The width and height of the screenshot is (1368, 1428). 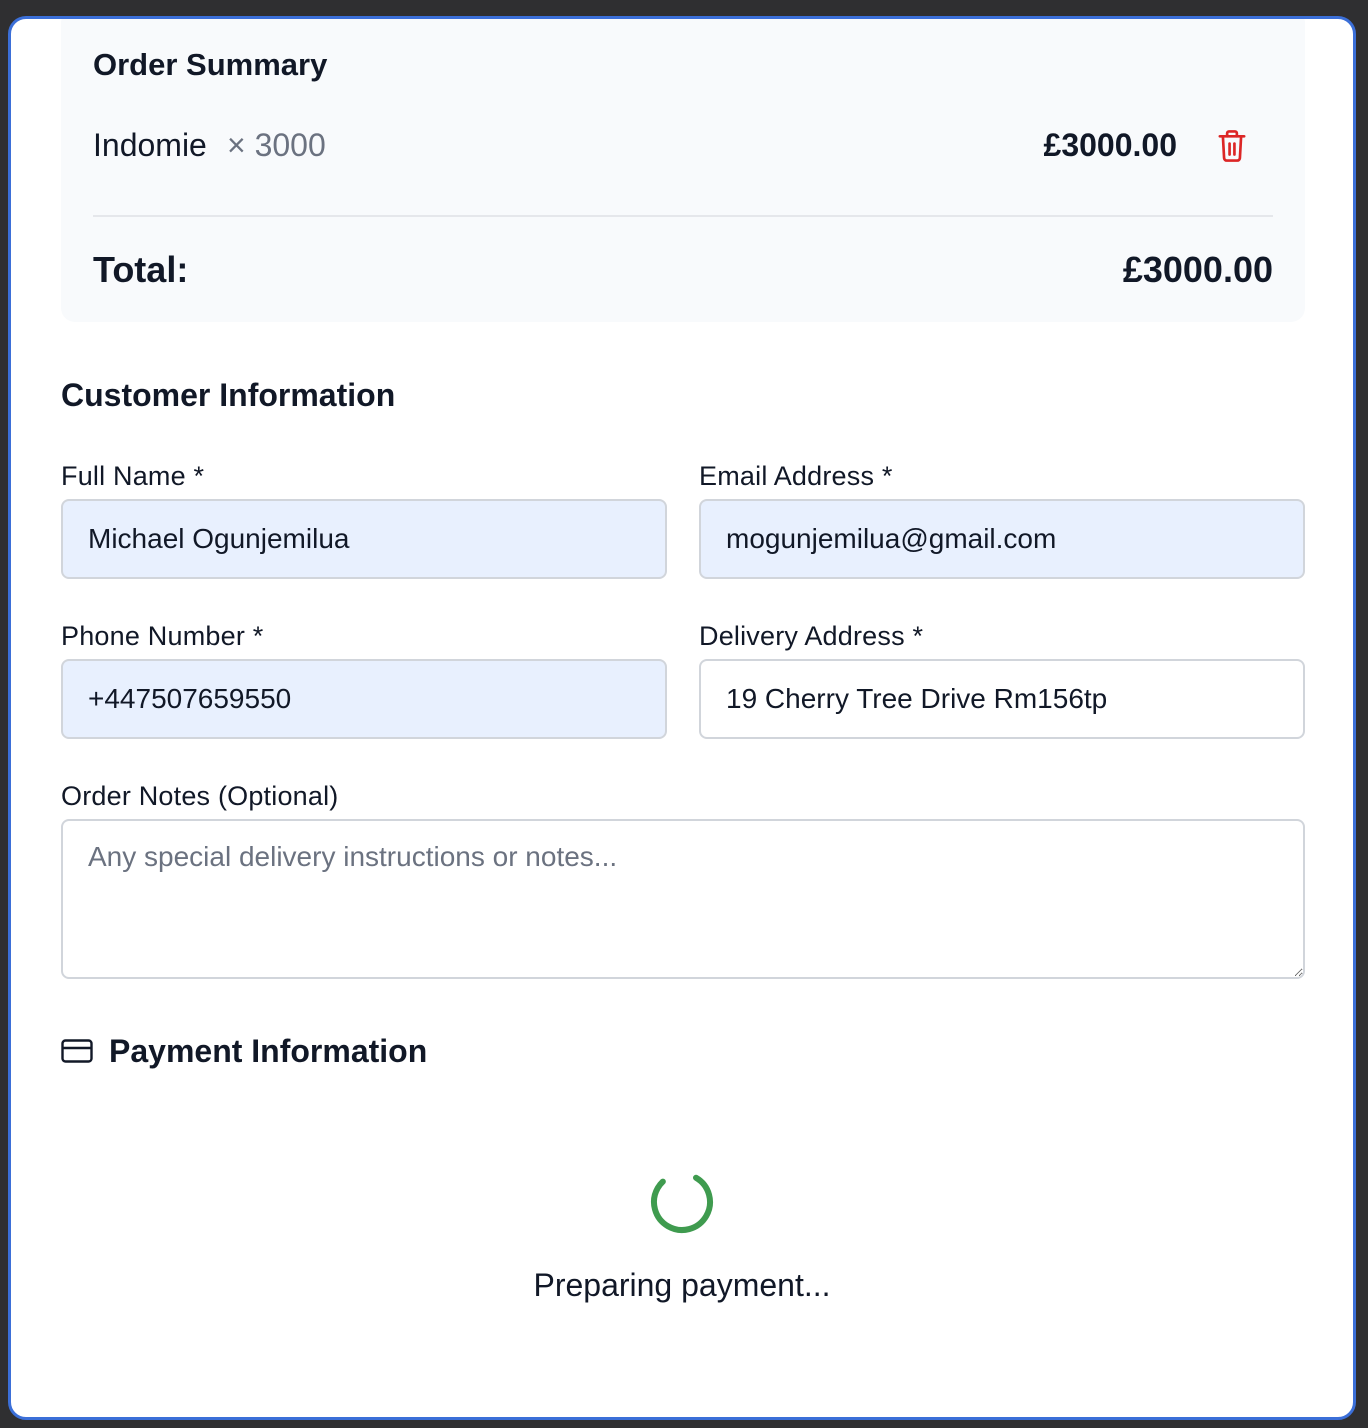 What do you see at coordinates (141, 269) in the screenshot?
I see `total-label: Total:` at bounding box center [141, 269].